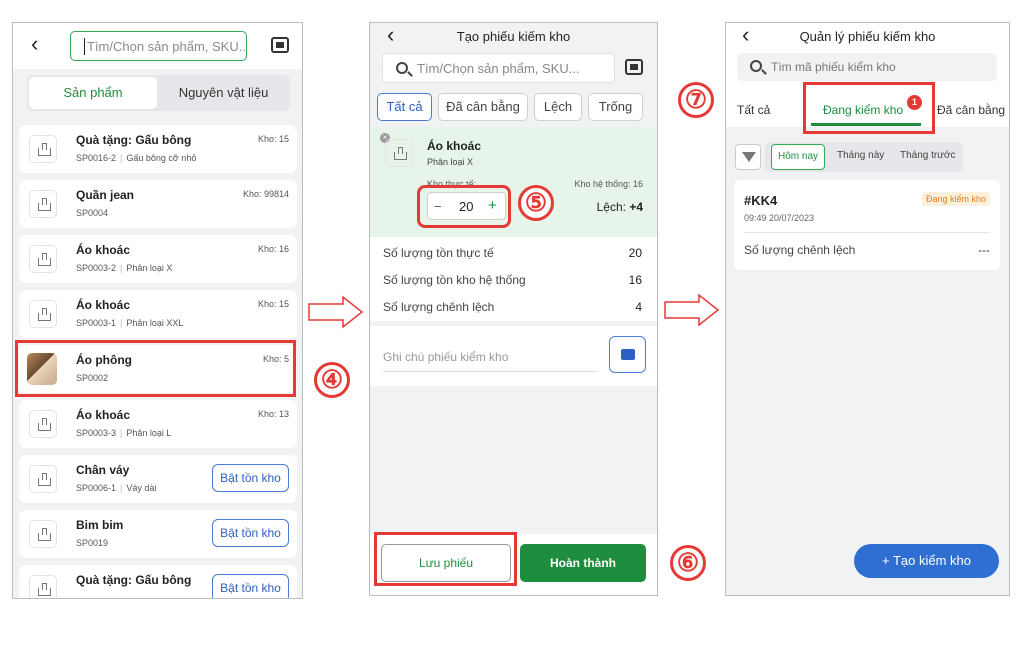 The image size is (1024, 647). Describe the element at coordinates (867, 232) in the screenshot. I see `divider` at that location.